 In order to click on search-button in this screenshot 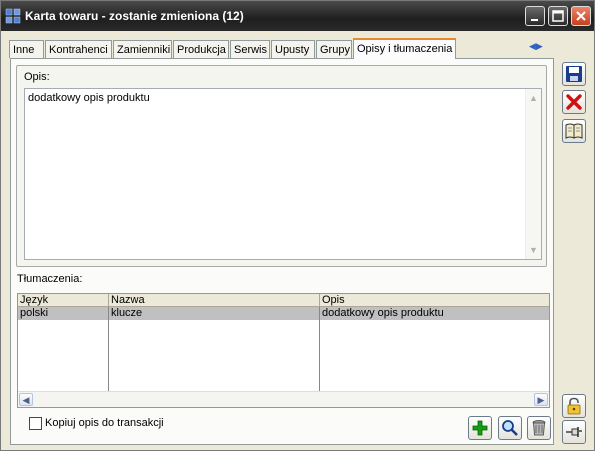, I will do `click(510, 428)`.